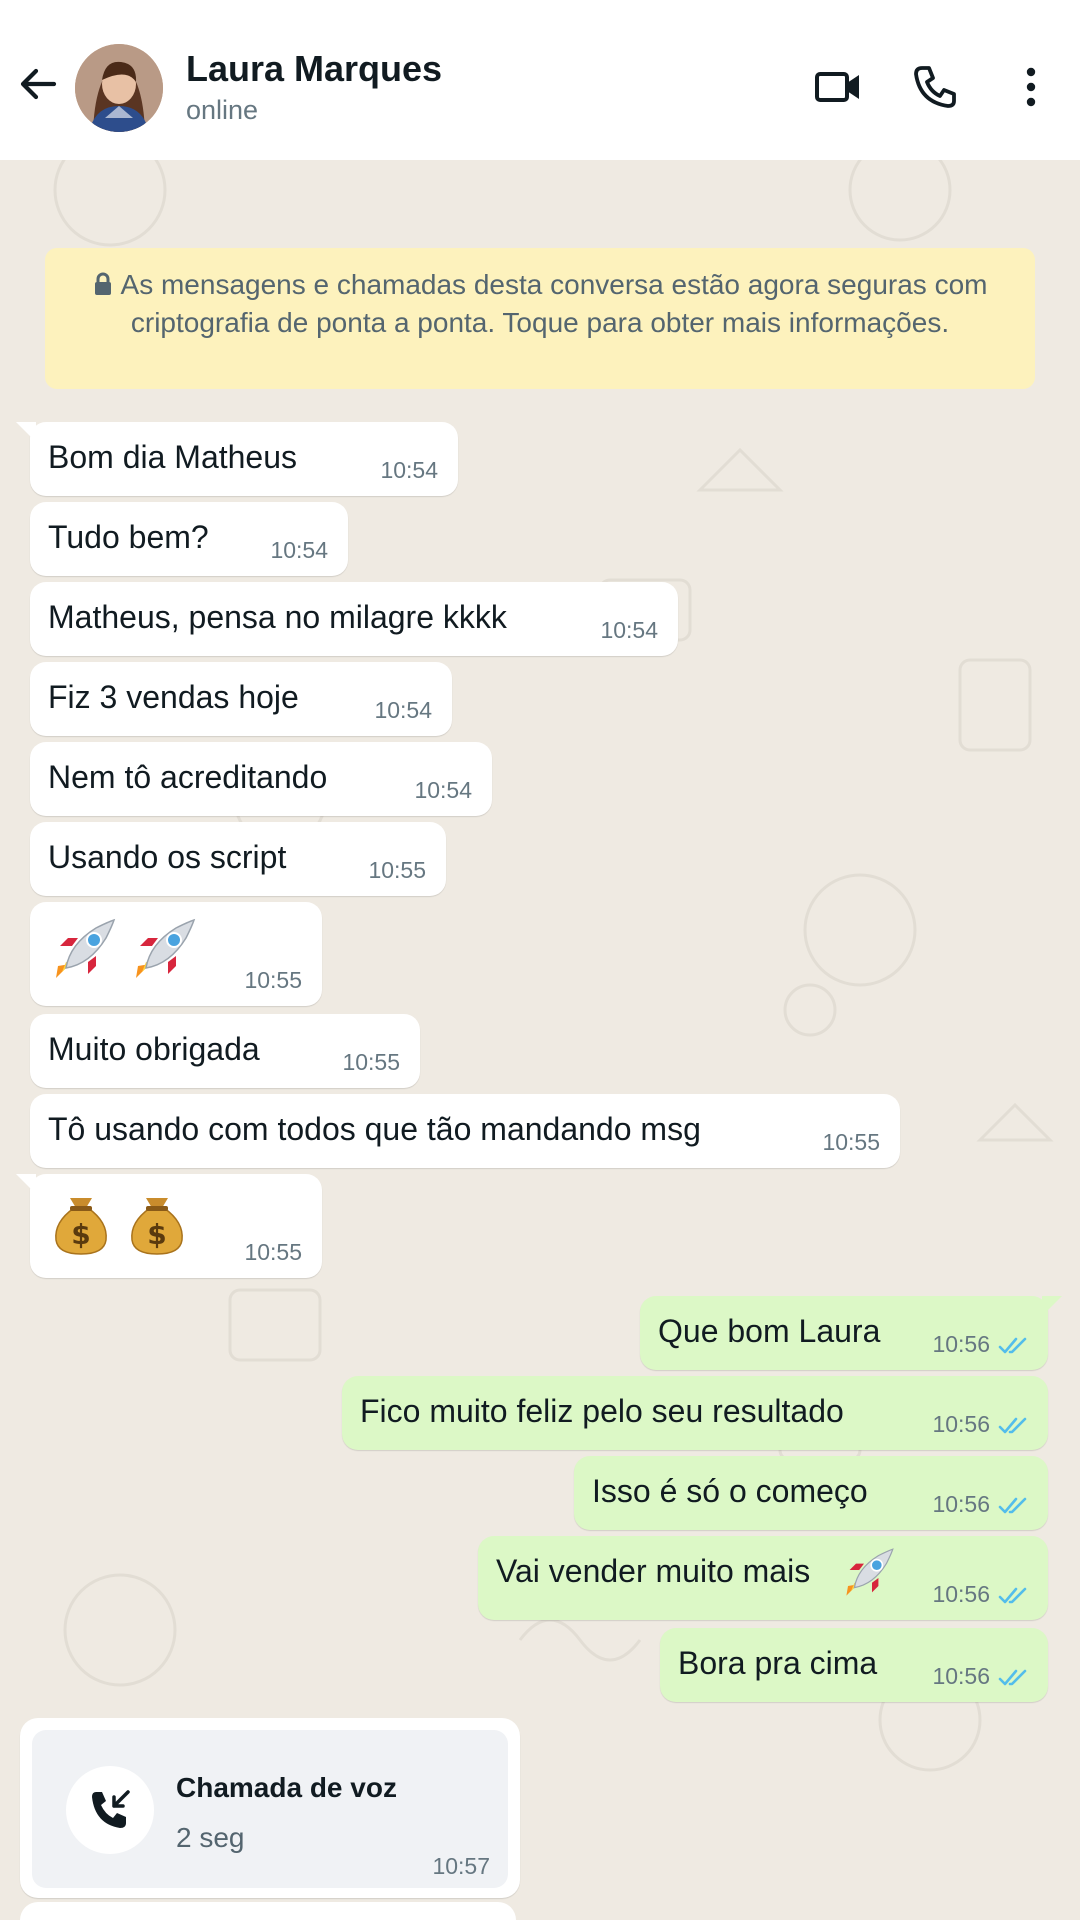 The width and height of the screenshot is (1080, 1920). I want to click on incoming-call-icon, so click(111, 1809).